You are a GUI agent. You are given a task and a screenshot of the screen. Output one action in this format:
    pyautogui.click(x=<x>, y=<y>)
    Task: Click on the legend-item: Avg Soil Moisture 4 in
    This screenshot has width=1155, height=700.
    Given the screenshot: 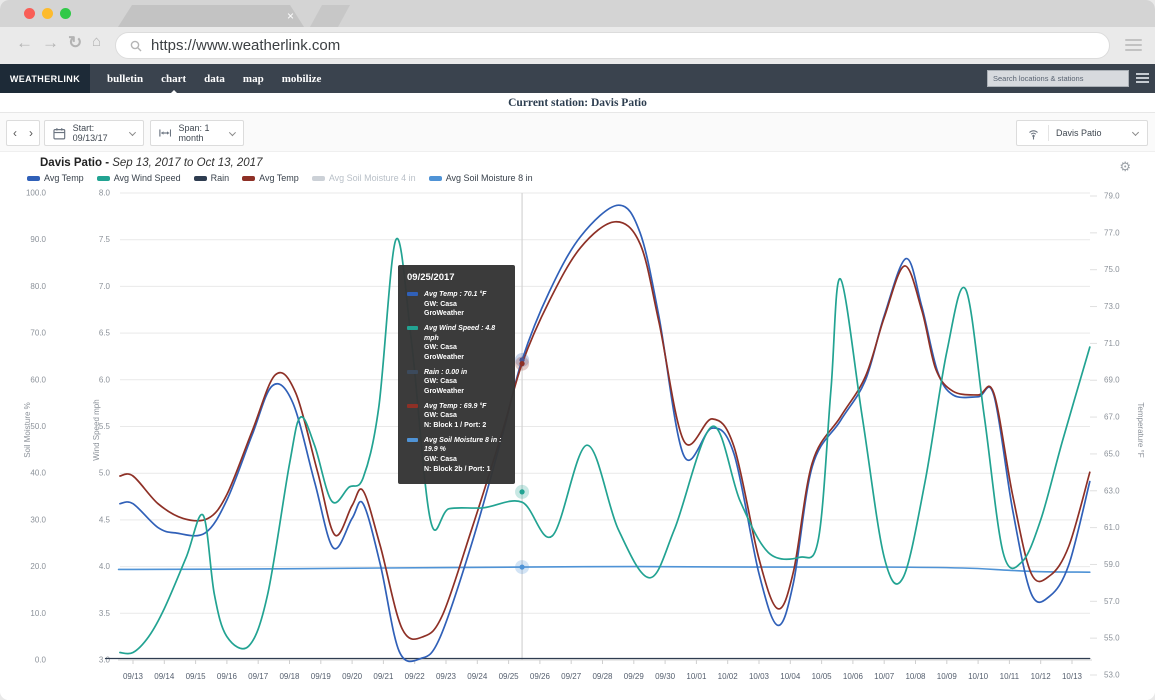 What is the action you would take?
    pyautogui.click(x=363, y=178)
    